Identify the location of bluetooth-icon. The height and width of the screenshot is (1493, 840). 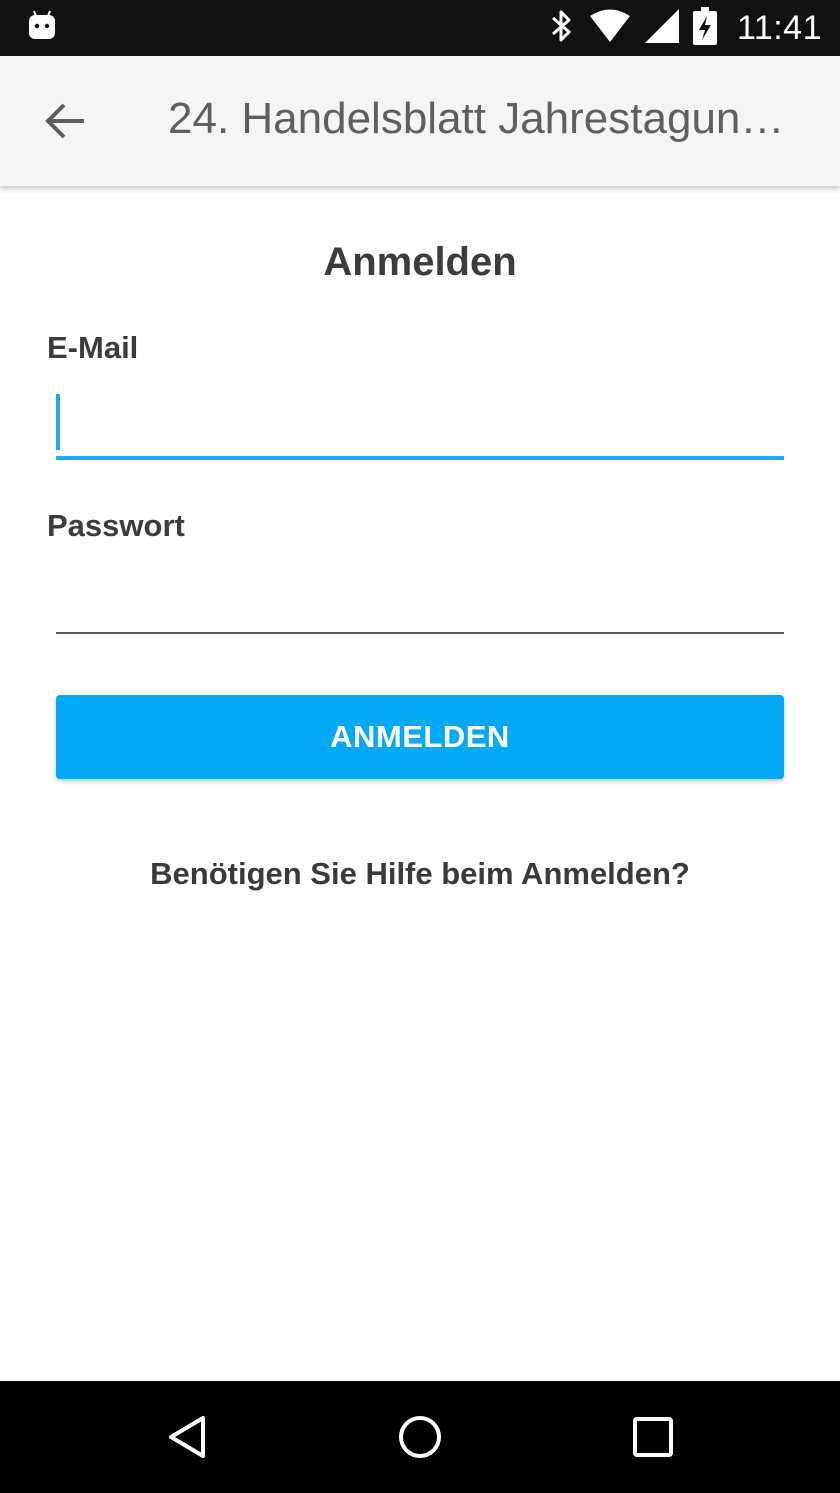
(562, 28).